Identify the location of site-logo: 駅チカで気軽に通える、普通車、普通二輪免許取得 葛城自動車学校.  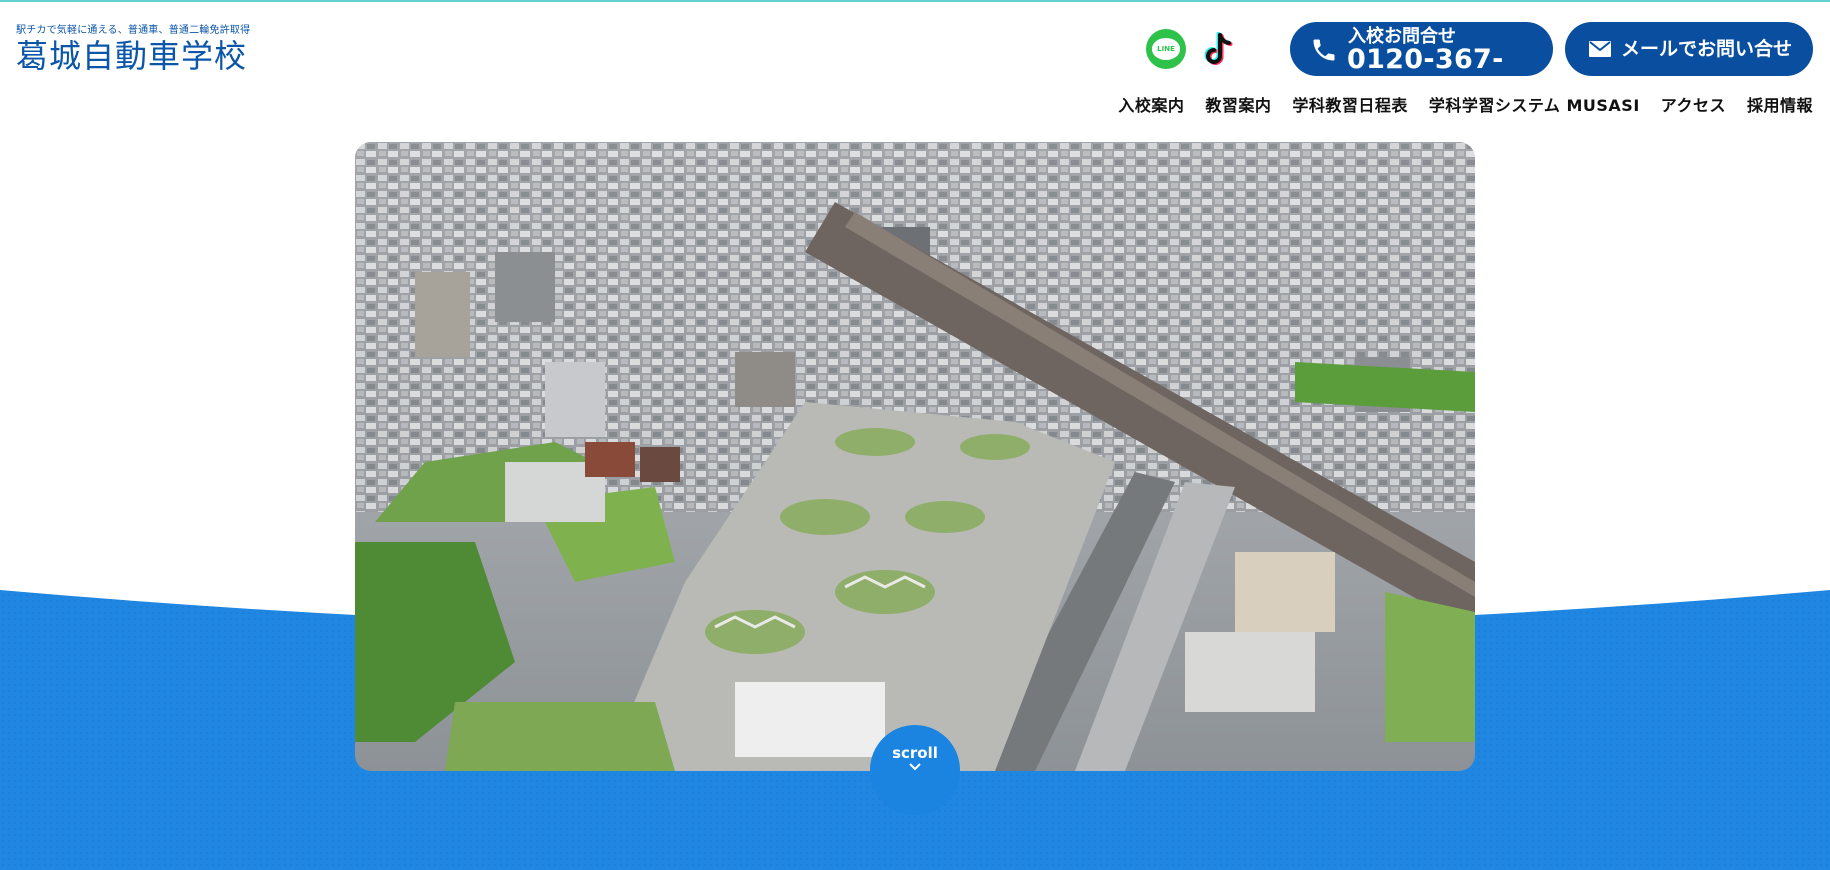
(133, 49).